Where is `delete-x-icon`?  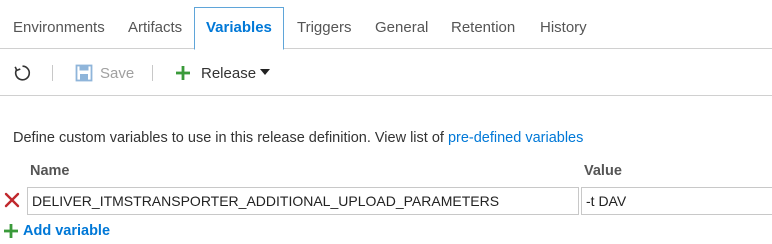
delete-x-icon is located at coordinates (12, 200).